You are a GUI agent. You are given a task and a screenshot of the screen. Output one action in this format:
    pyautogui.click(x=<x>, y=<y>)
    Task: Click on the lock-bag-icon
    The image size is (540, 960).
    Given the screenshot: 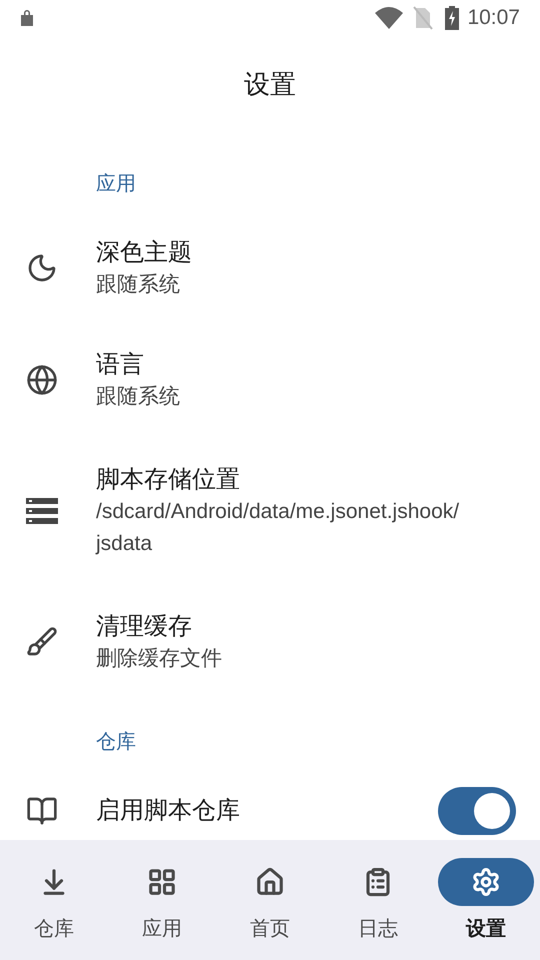 What is the action you would take?
    pyautogui.click(x=27, y=18)
    